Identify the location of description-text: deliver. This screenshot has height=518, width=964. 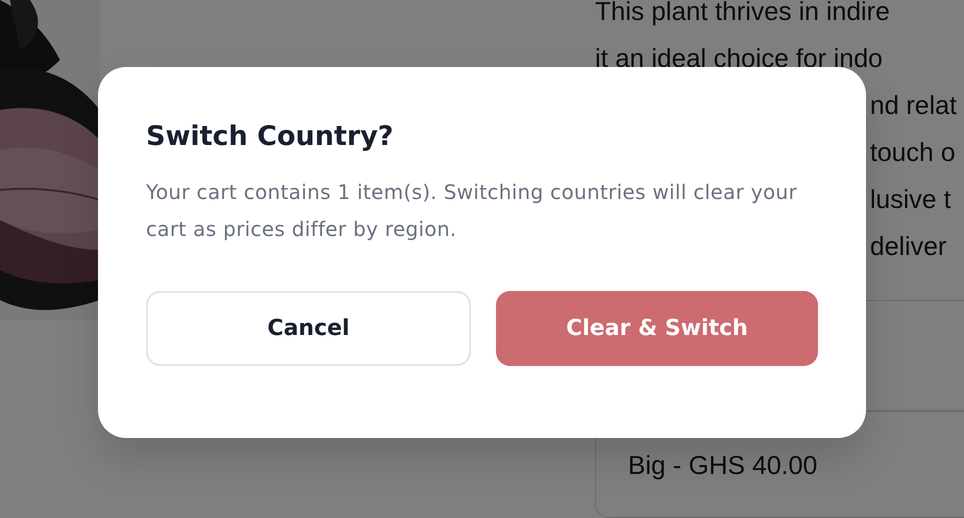
(908, 246).